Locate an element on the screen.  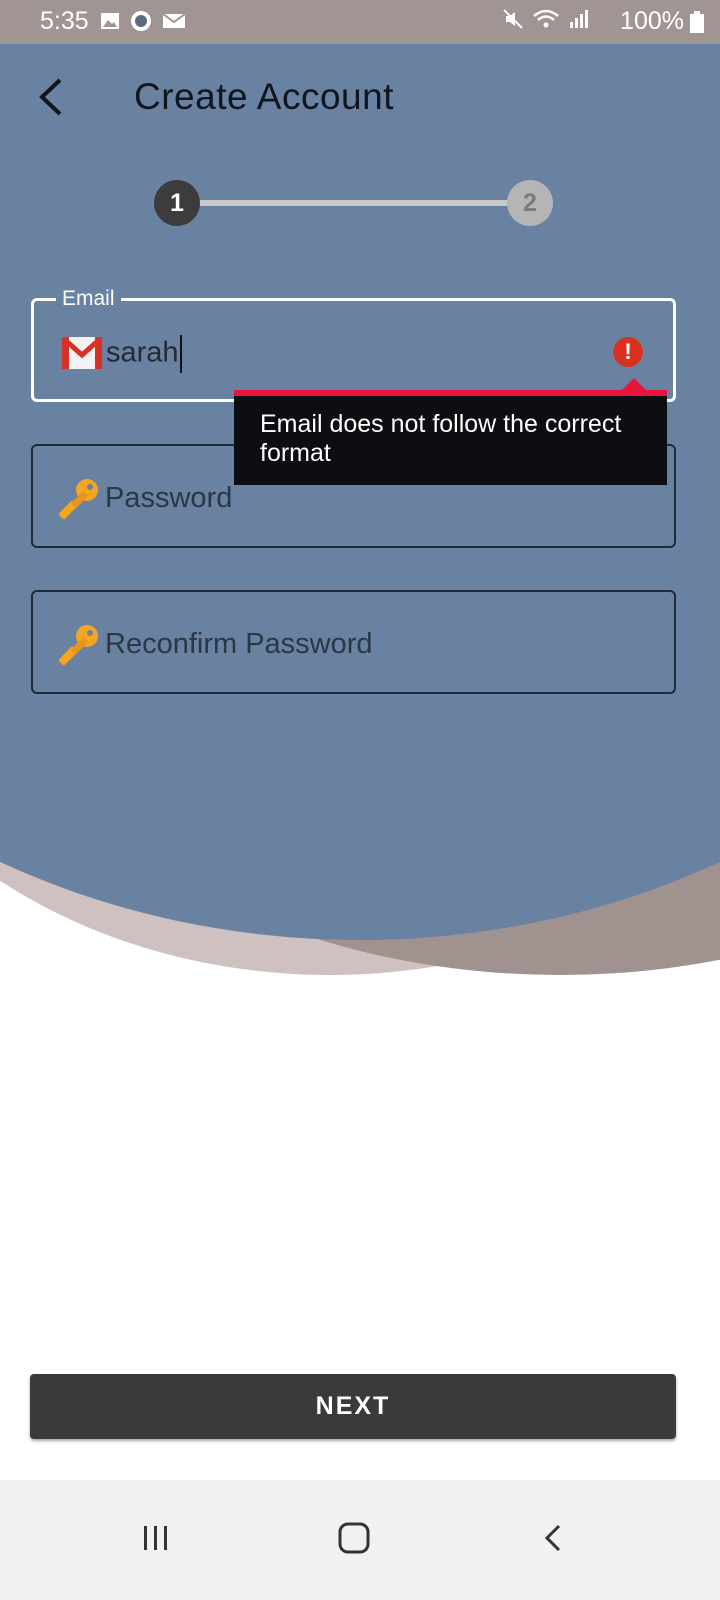
page-title: Create Account is located at coordinates (264, 96).